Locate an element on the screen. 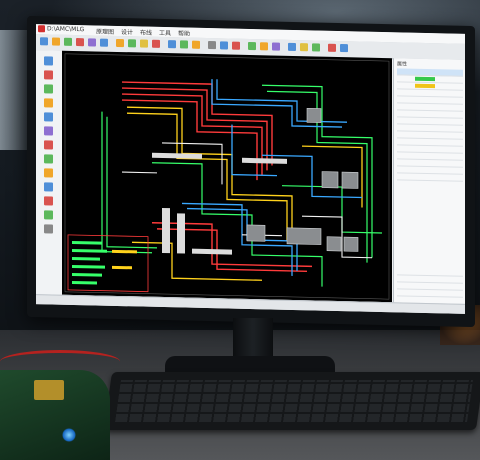  keyboard-keys is located at coordinates (294, 401).